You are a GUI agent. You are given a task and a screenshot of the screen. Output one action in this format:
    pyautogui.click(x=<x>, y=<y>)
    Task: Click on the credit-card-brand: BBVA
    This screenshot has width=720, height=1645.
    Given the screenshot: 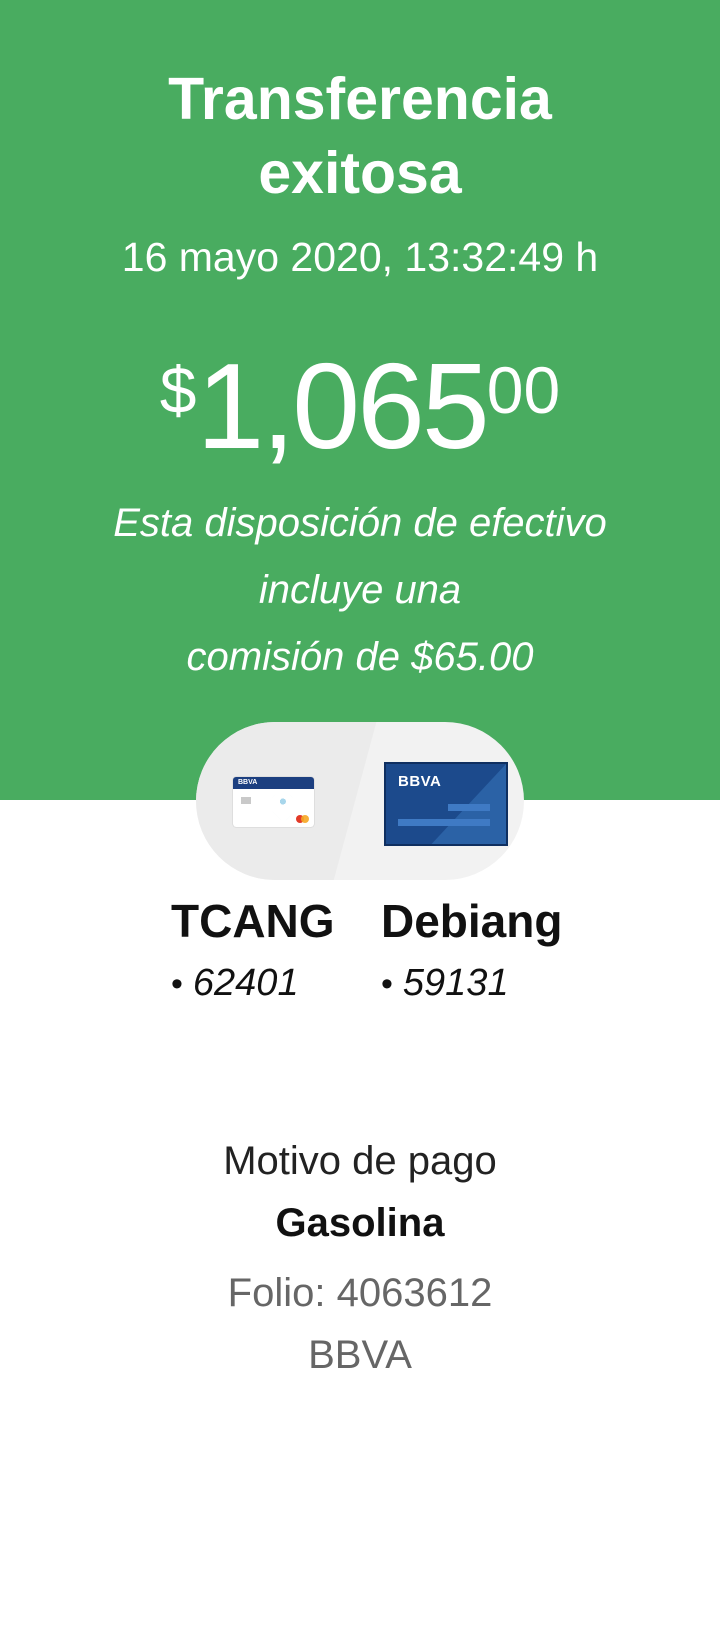 What is the action you would take?
    pyautogui.click(x=248, y=782)
    